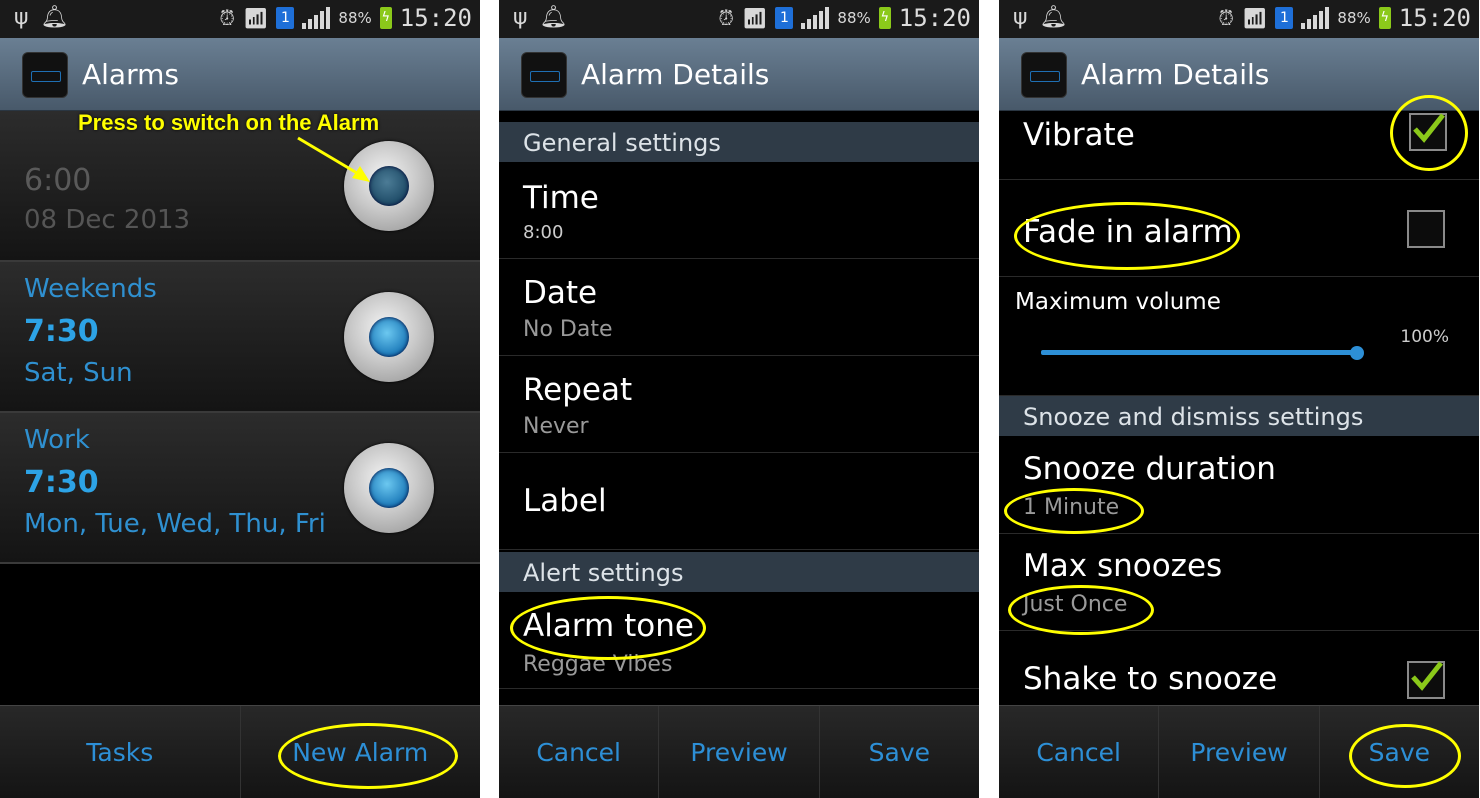 Image resolution: width=1480 pixels, height=798 pixels. What do you see at coordinates (739, 404) in the screenshot?
I see `repeat-setting: Repeat Never` at bounding box center [739, 404].